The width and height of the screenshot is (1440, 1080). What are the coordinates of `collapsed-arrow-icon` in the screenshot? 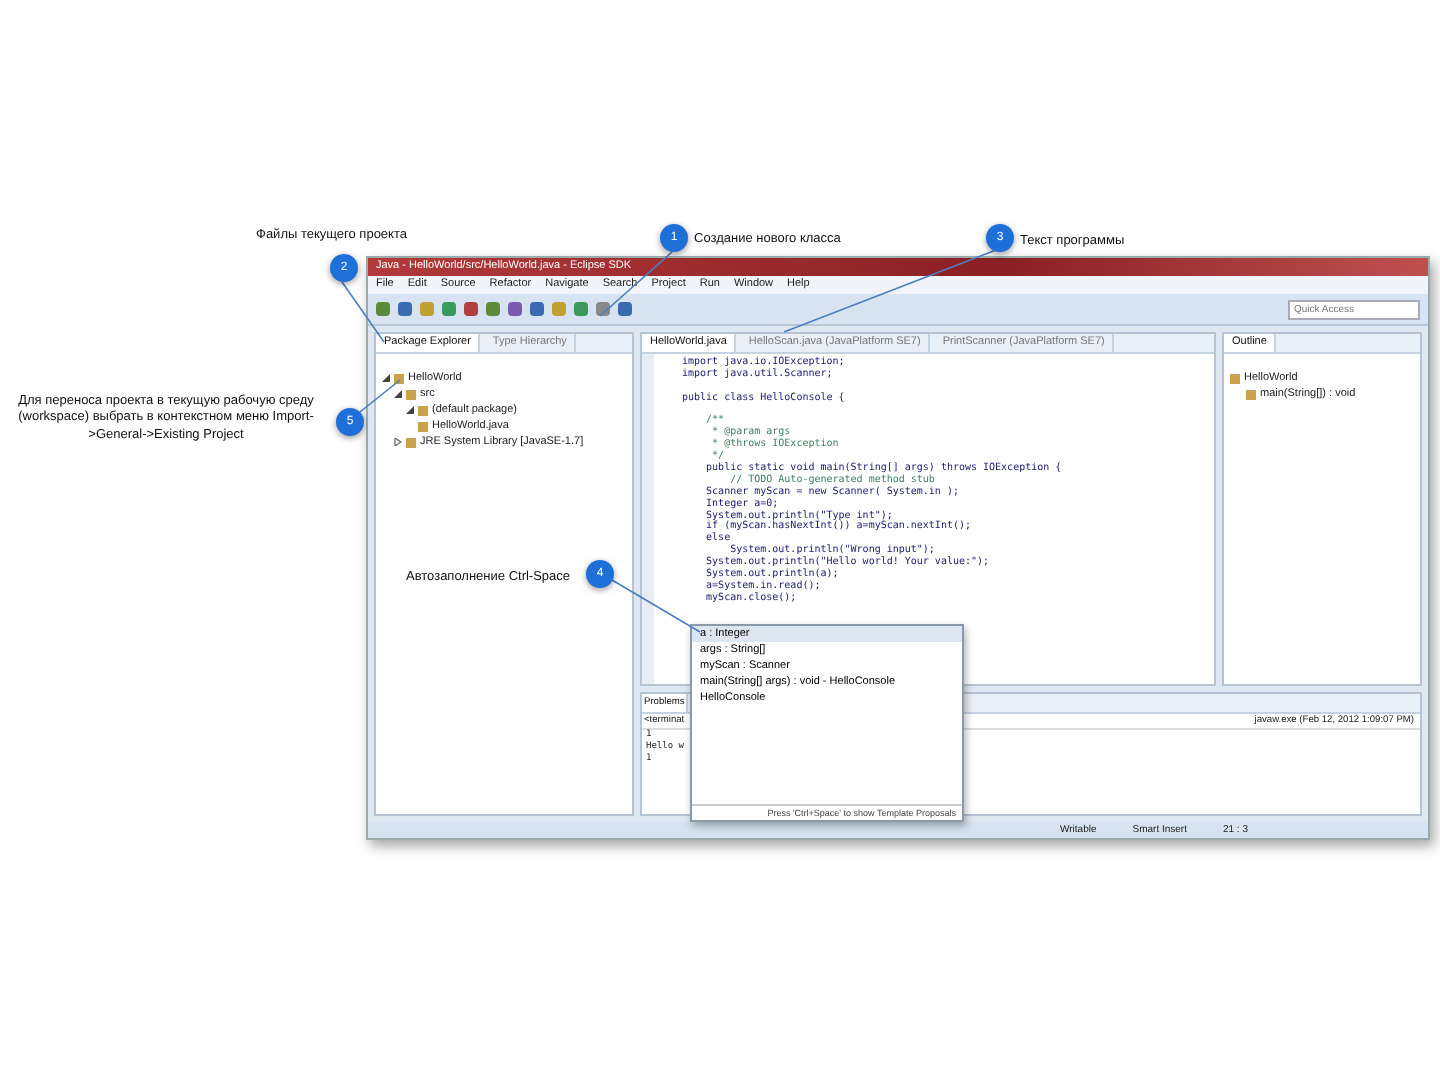 It's located at (398, 442).